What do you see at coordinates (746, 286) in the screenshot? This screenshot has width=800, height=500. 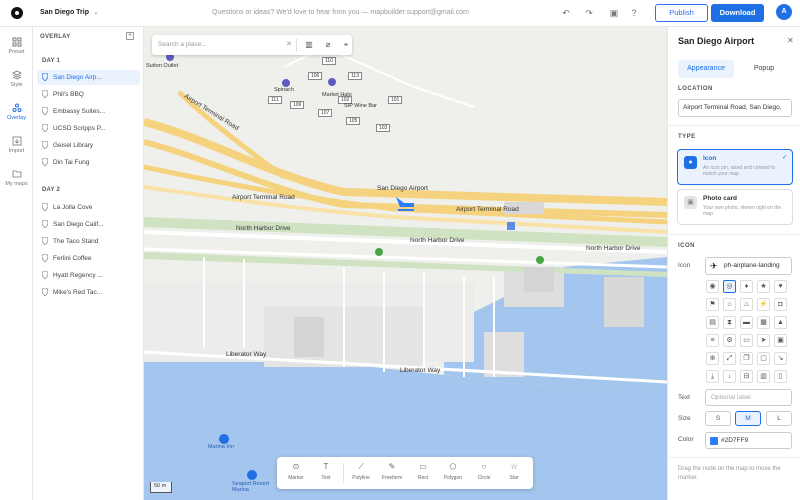 I see `map-pin-icon: ♦` at bounding box center [746, 286].